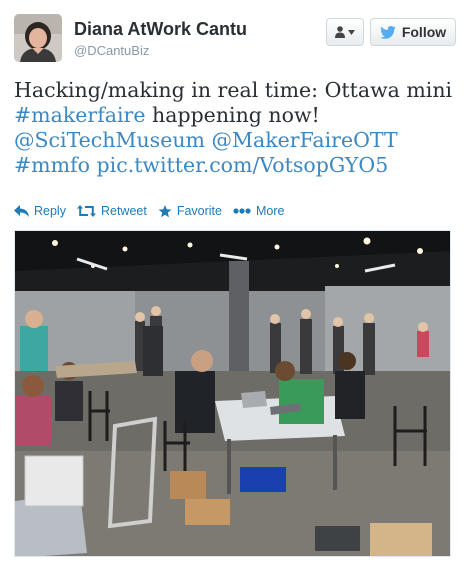 The width and height of the screenshot is (468, 576). Describe the element at coordinates (199, 211) in the screenshot. I see `favorite-label: Favorite` at that location.